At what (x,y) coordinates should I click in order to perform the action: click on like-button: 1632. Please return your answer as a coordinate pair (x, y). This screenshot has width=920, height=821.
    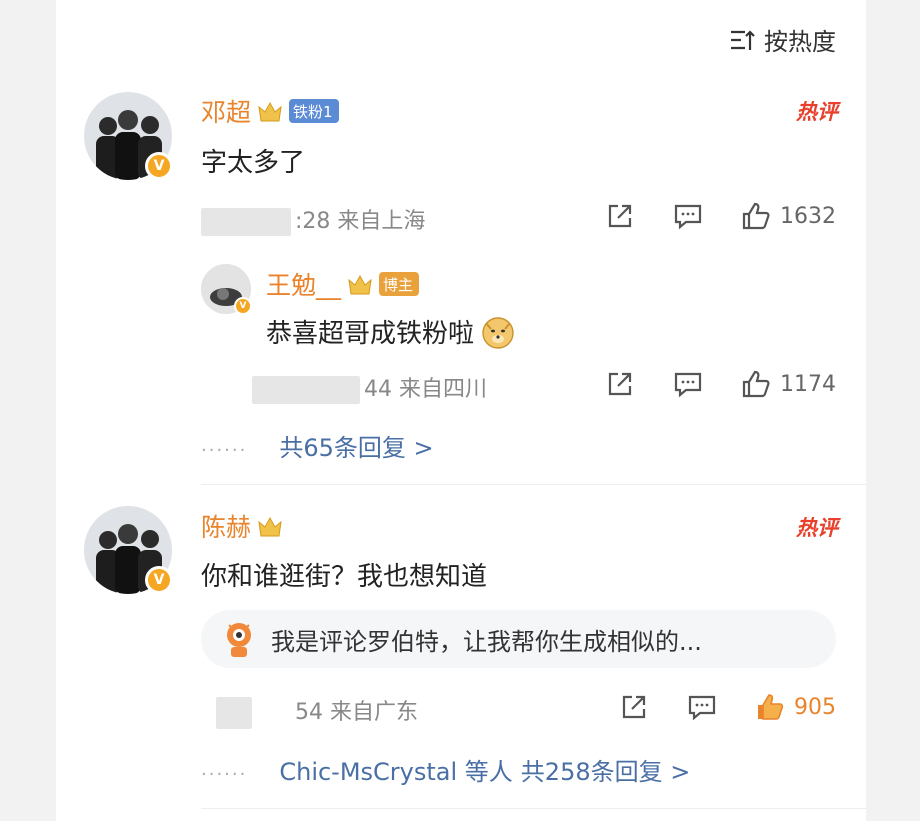
    Looking at the image, I should click on (788, 216).